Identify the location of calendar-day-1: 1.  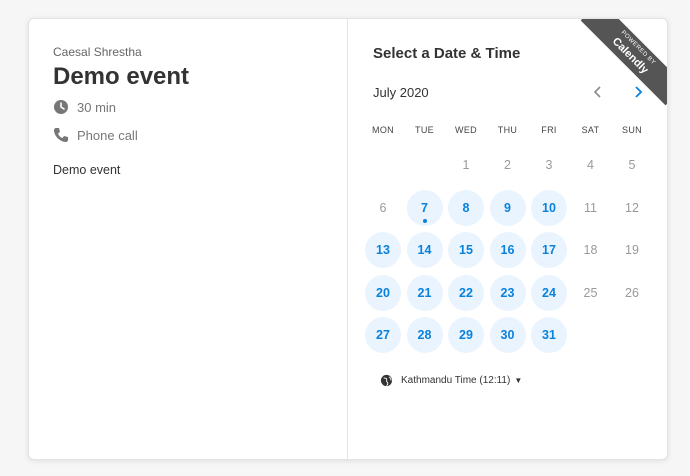
(466, 165).